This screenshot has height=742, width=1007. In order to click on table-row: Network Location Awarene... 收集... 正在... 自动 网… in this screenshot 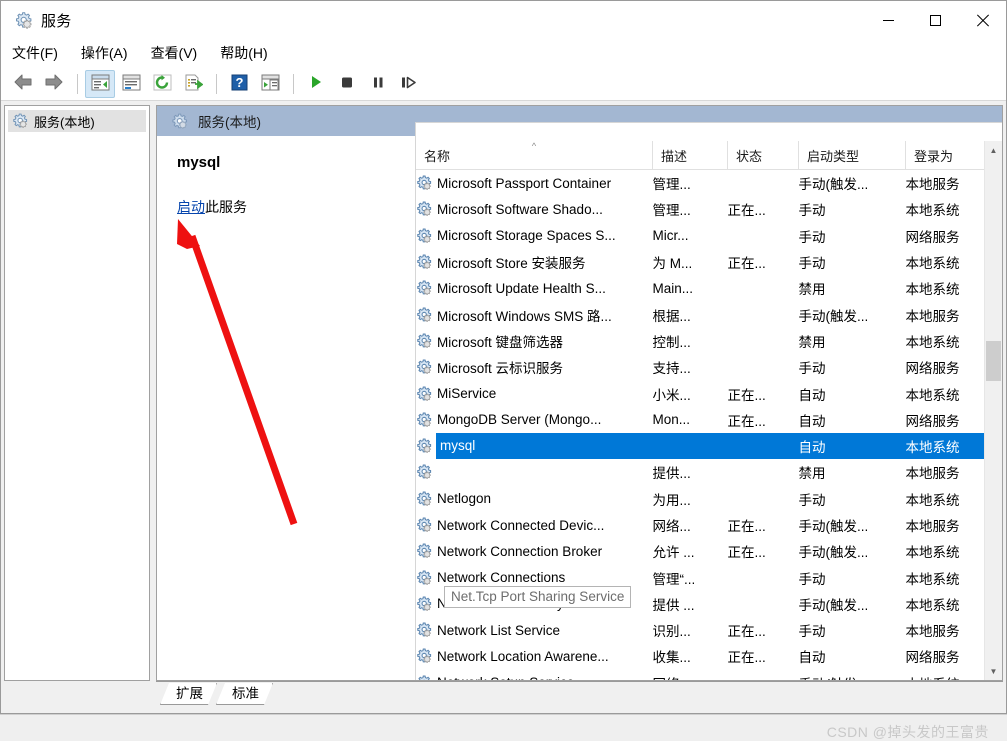, I will do `click(709, 656)`.